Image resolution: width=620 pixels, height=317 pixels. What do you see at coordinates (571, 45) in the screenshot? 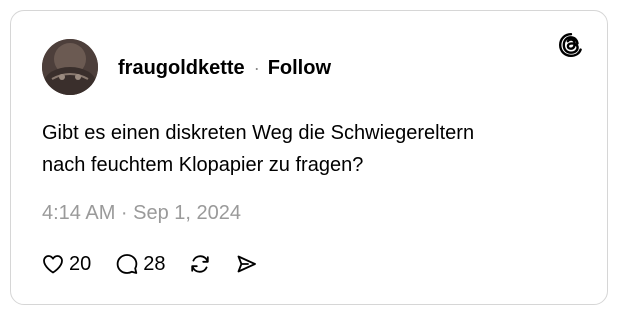
I see `threads-logo-icon` at bounding box center [571, 45].